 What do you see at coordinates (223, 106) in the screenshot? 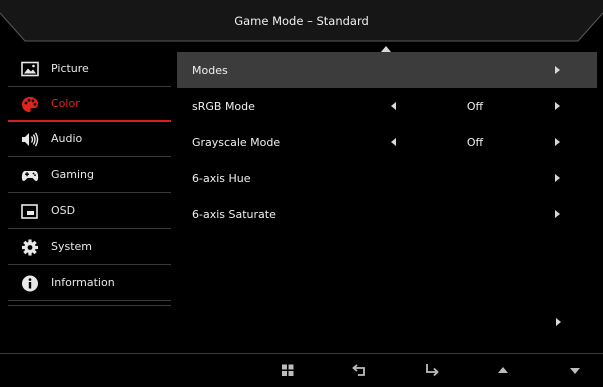
I see `row-label: sRGB Mode` at bounding box center [223, 106].